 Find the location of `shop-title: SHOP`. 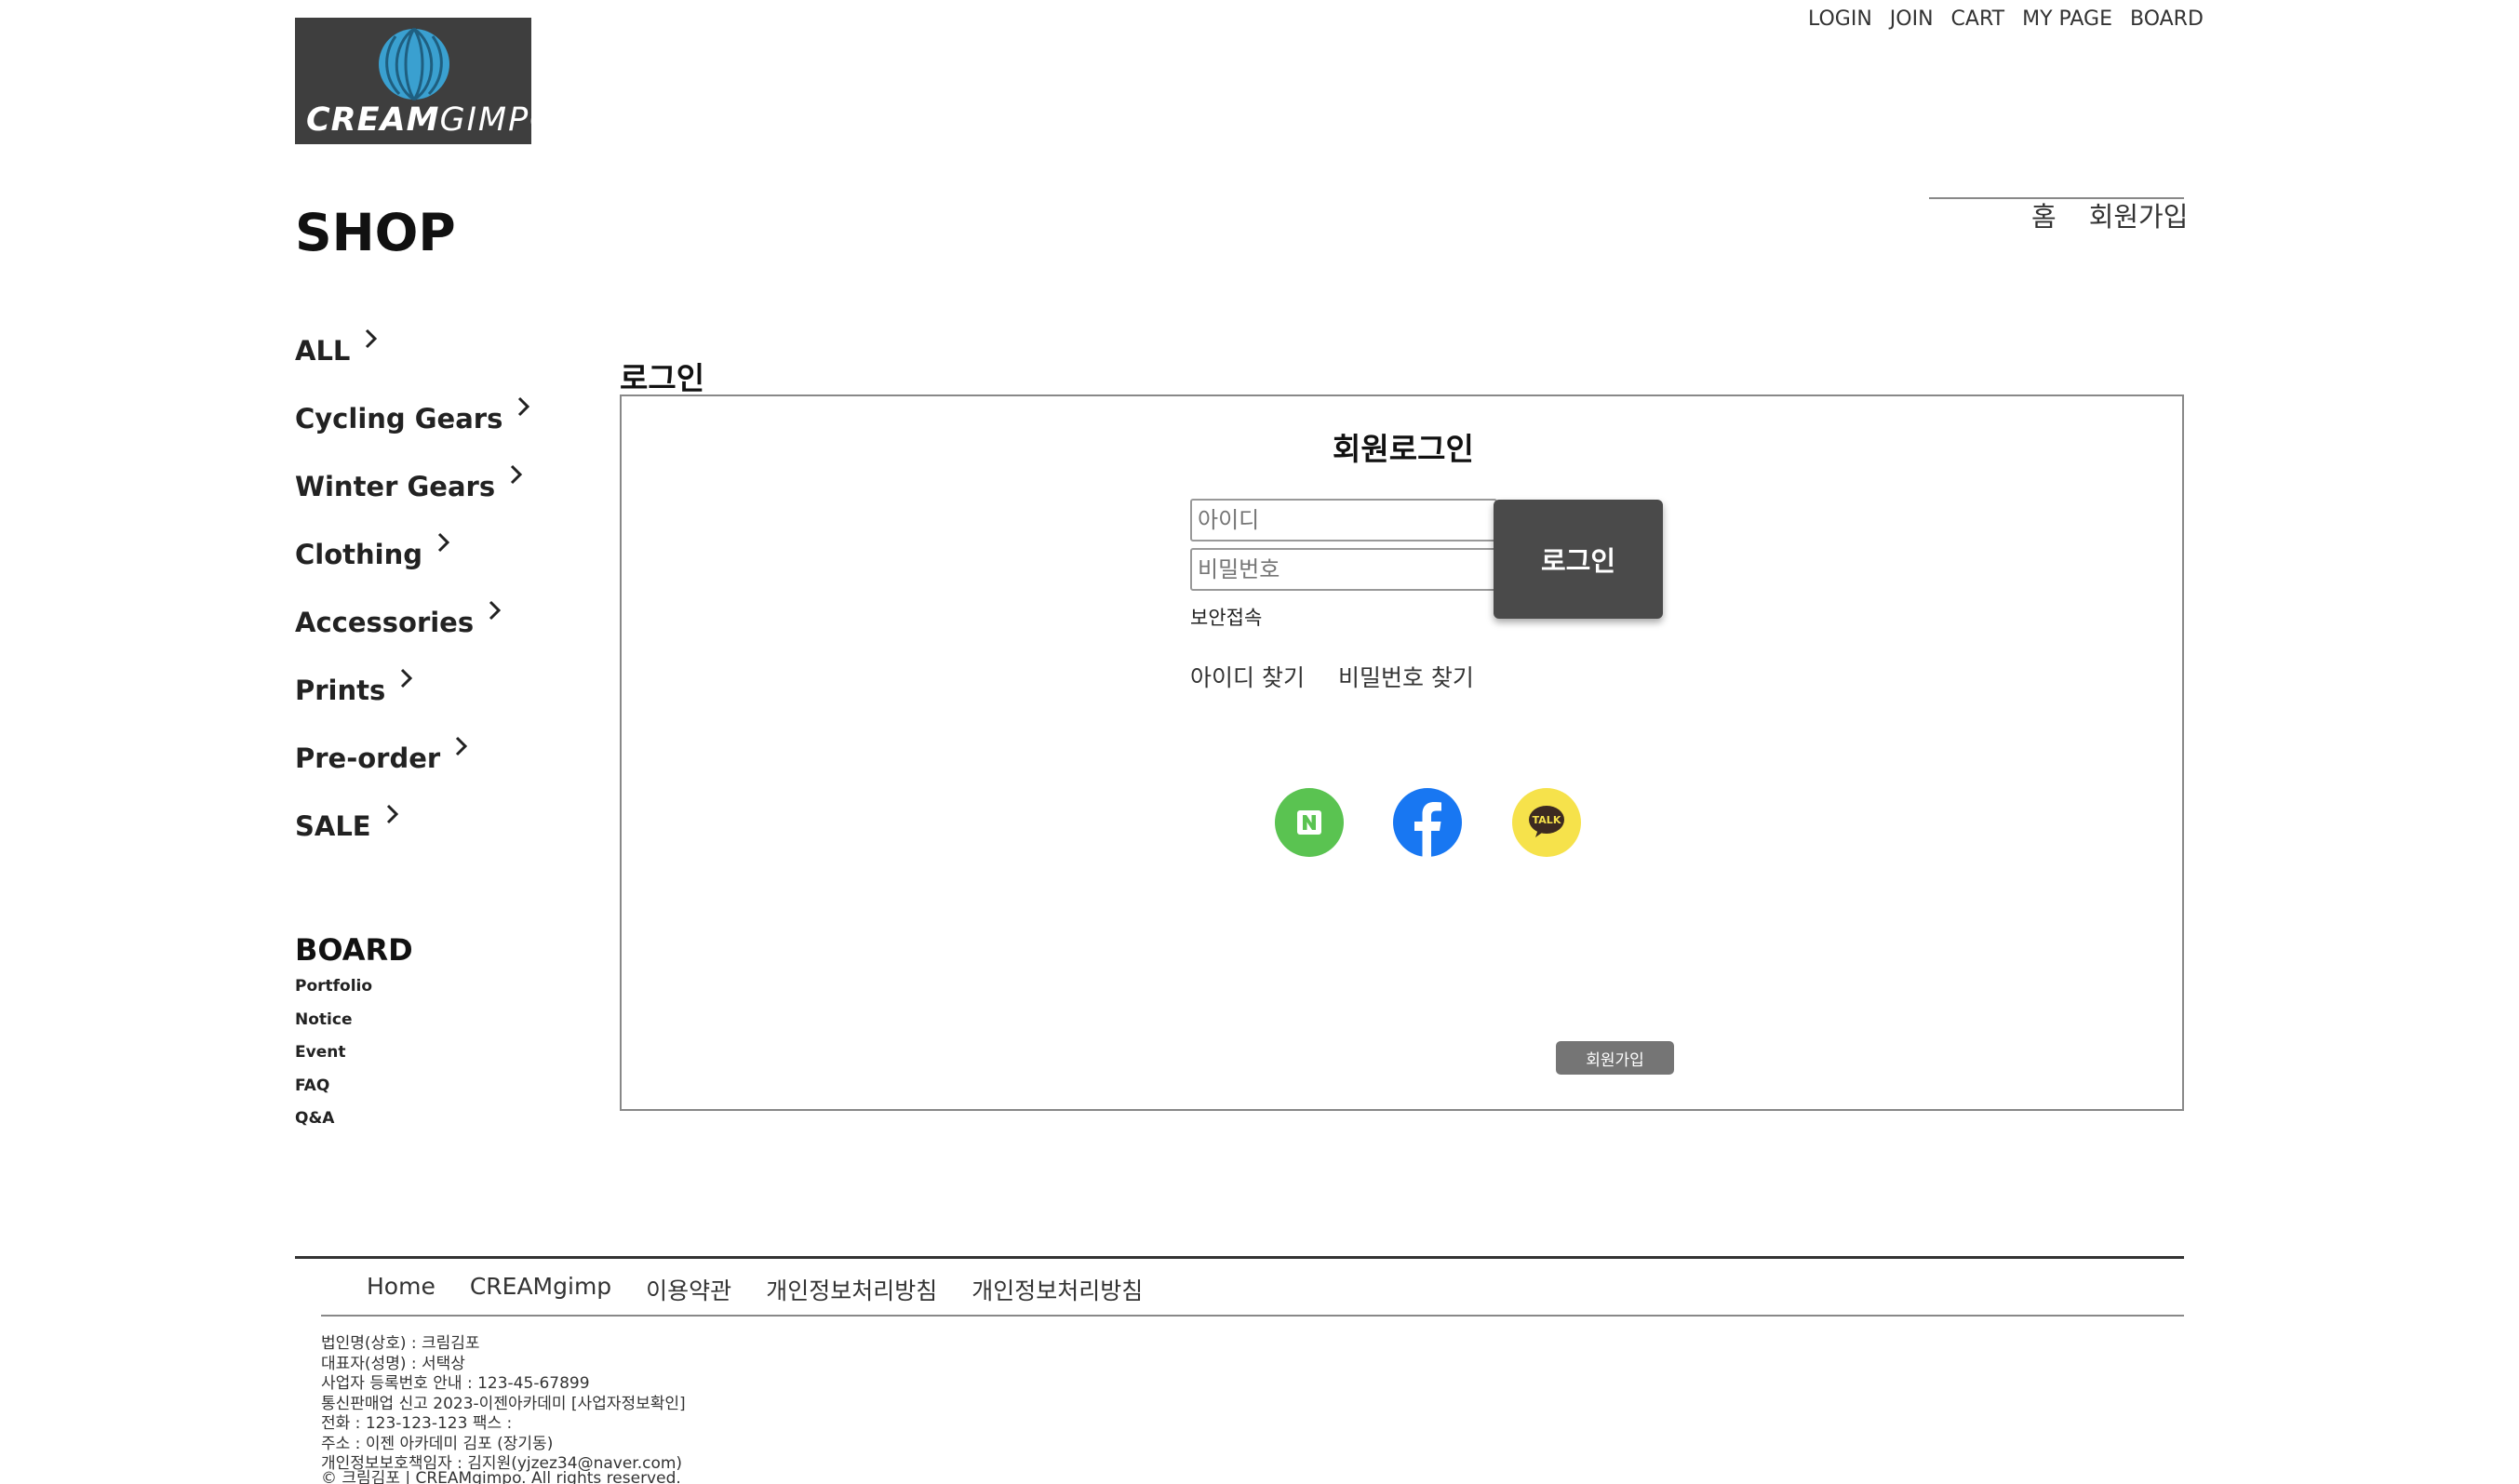

shop-title: SHOP is located at coordinates (375, 232).